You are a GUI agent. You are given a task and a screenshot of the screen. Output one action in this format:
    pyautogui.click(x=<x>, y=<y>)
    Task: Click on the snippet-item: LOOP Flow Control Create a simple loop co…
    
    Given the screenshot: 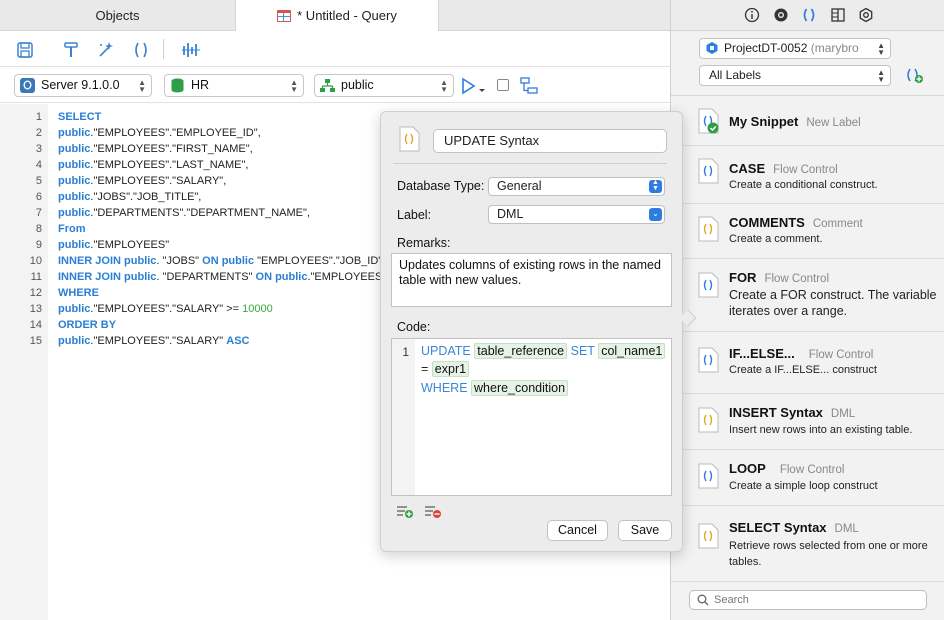 What is the action you would take?
    pyautogui.click(x=807, y=478)
    